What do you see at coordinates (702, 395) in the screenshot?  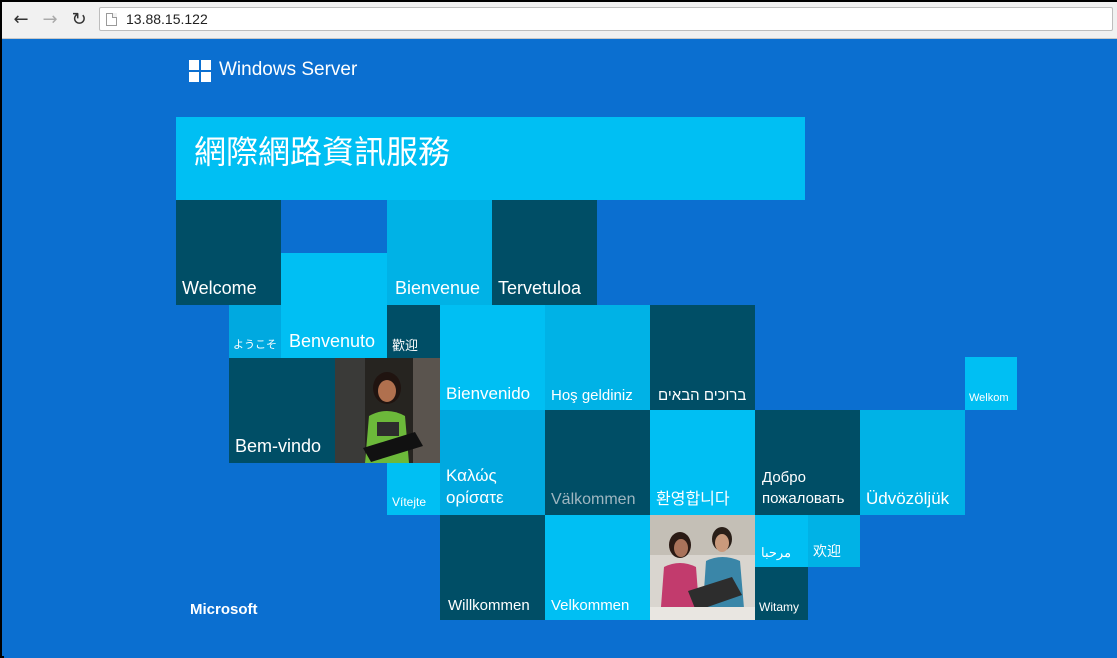 I see `tile-label: ברוכים הבאים` at bounding box center [702, 395].